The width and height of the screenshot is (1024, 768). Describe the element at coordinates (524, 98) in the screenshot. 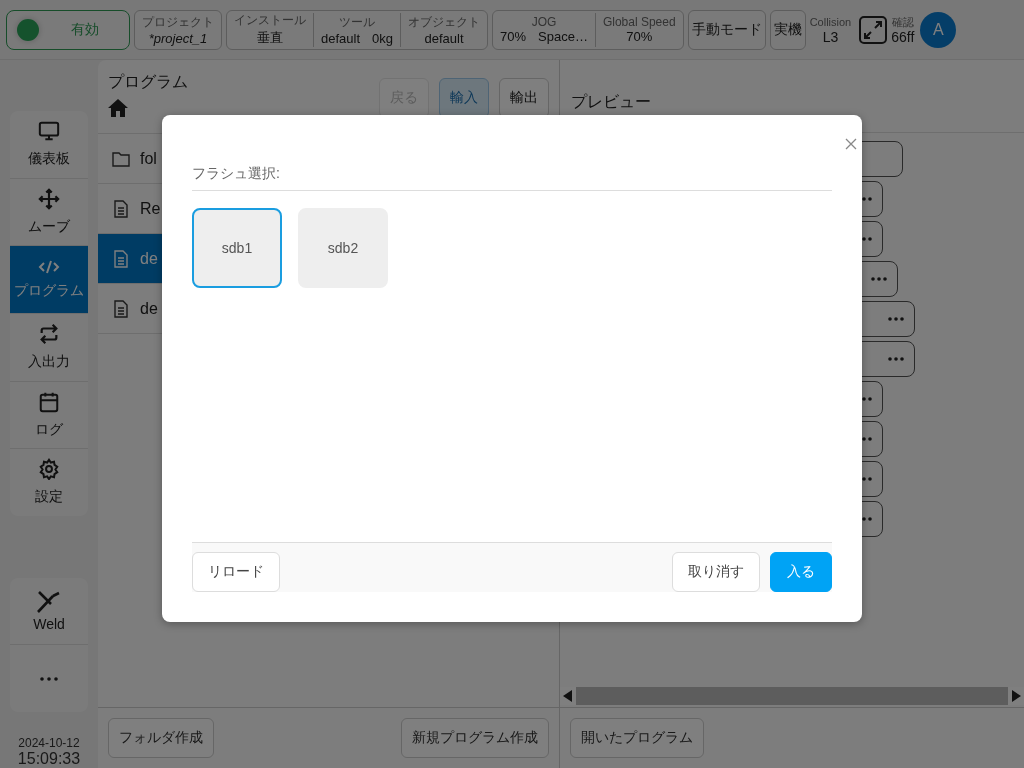

I see `toolbar-button: 輸出` at that location.